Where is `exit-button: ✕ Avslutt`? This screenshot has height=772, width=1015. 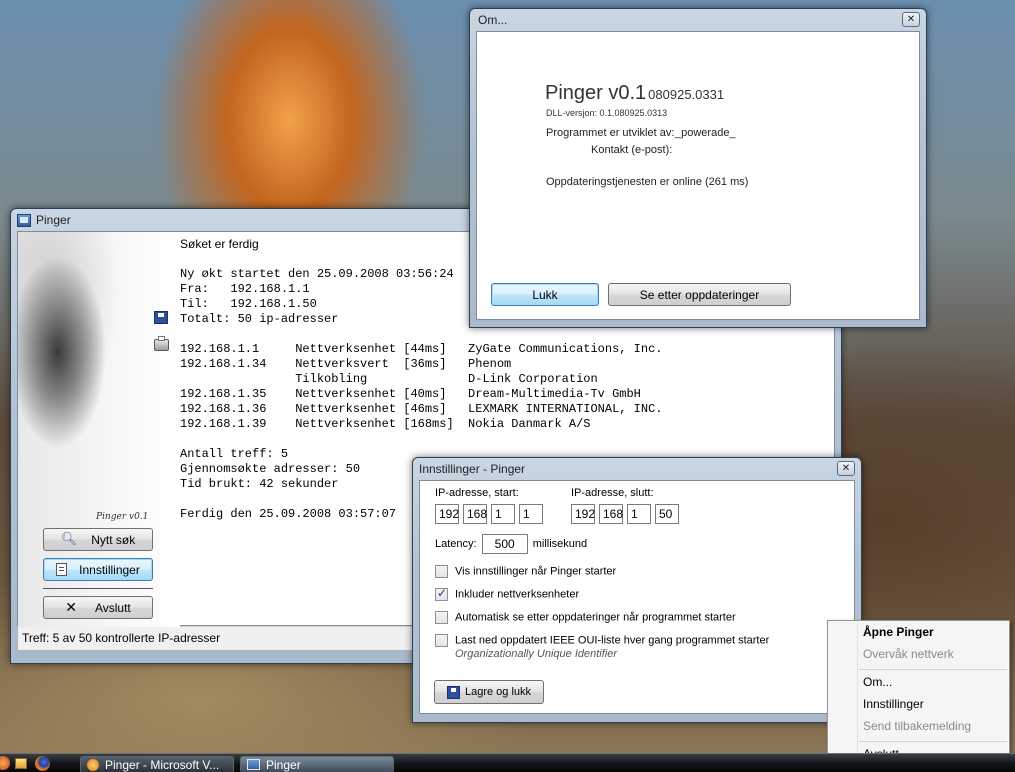
exit-button: ✕ Avslutt is located at coordinates (98, 607).